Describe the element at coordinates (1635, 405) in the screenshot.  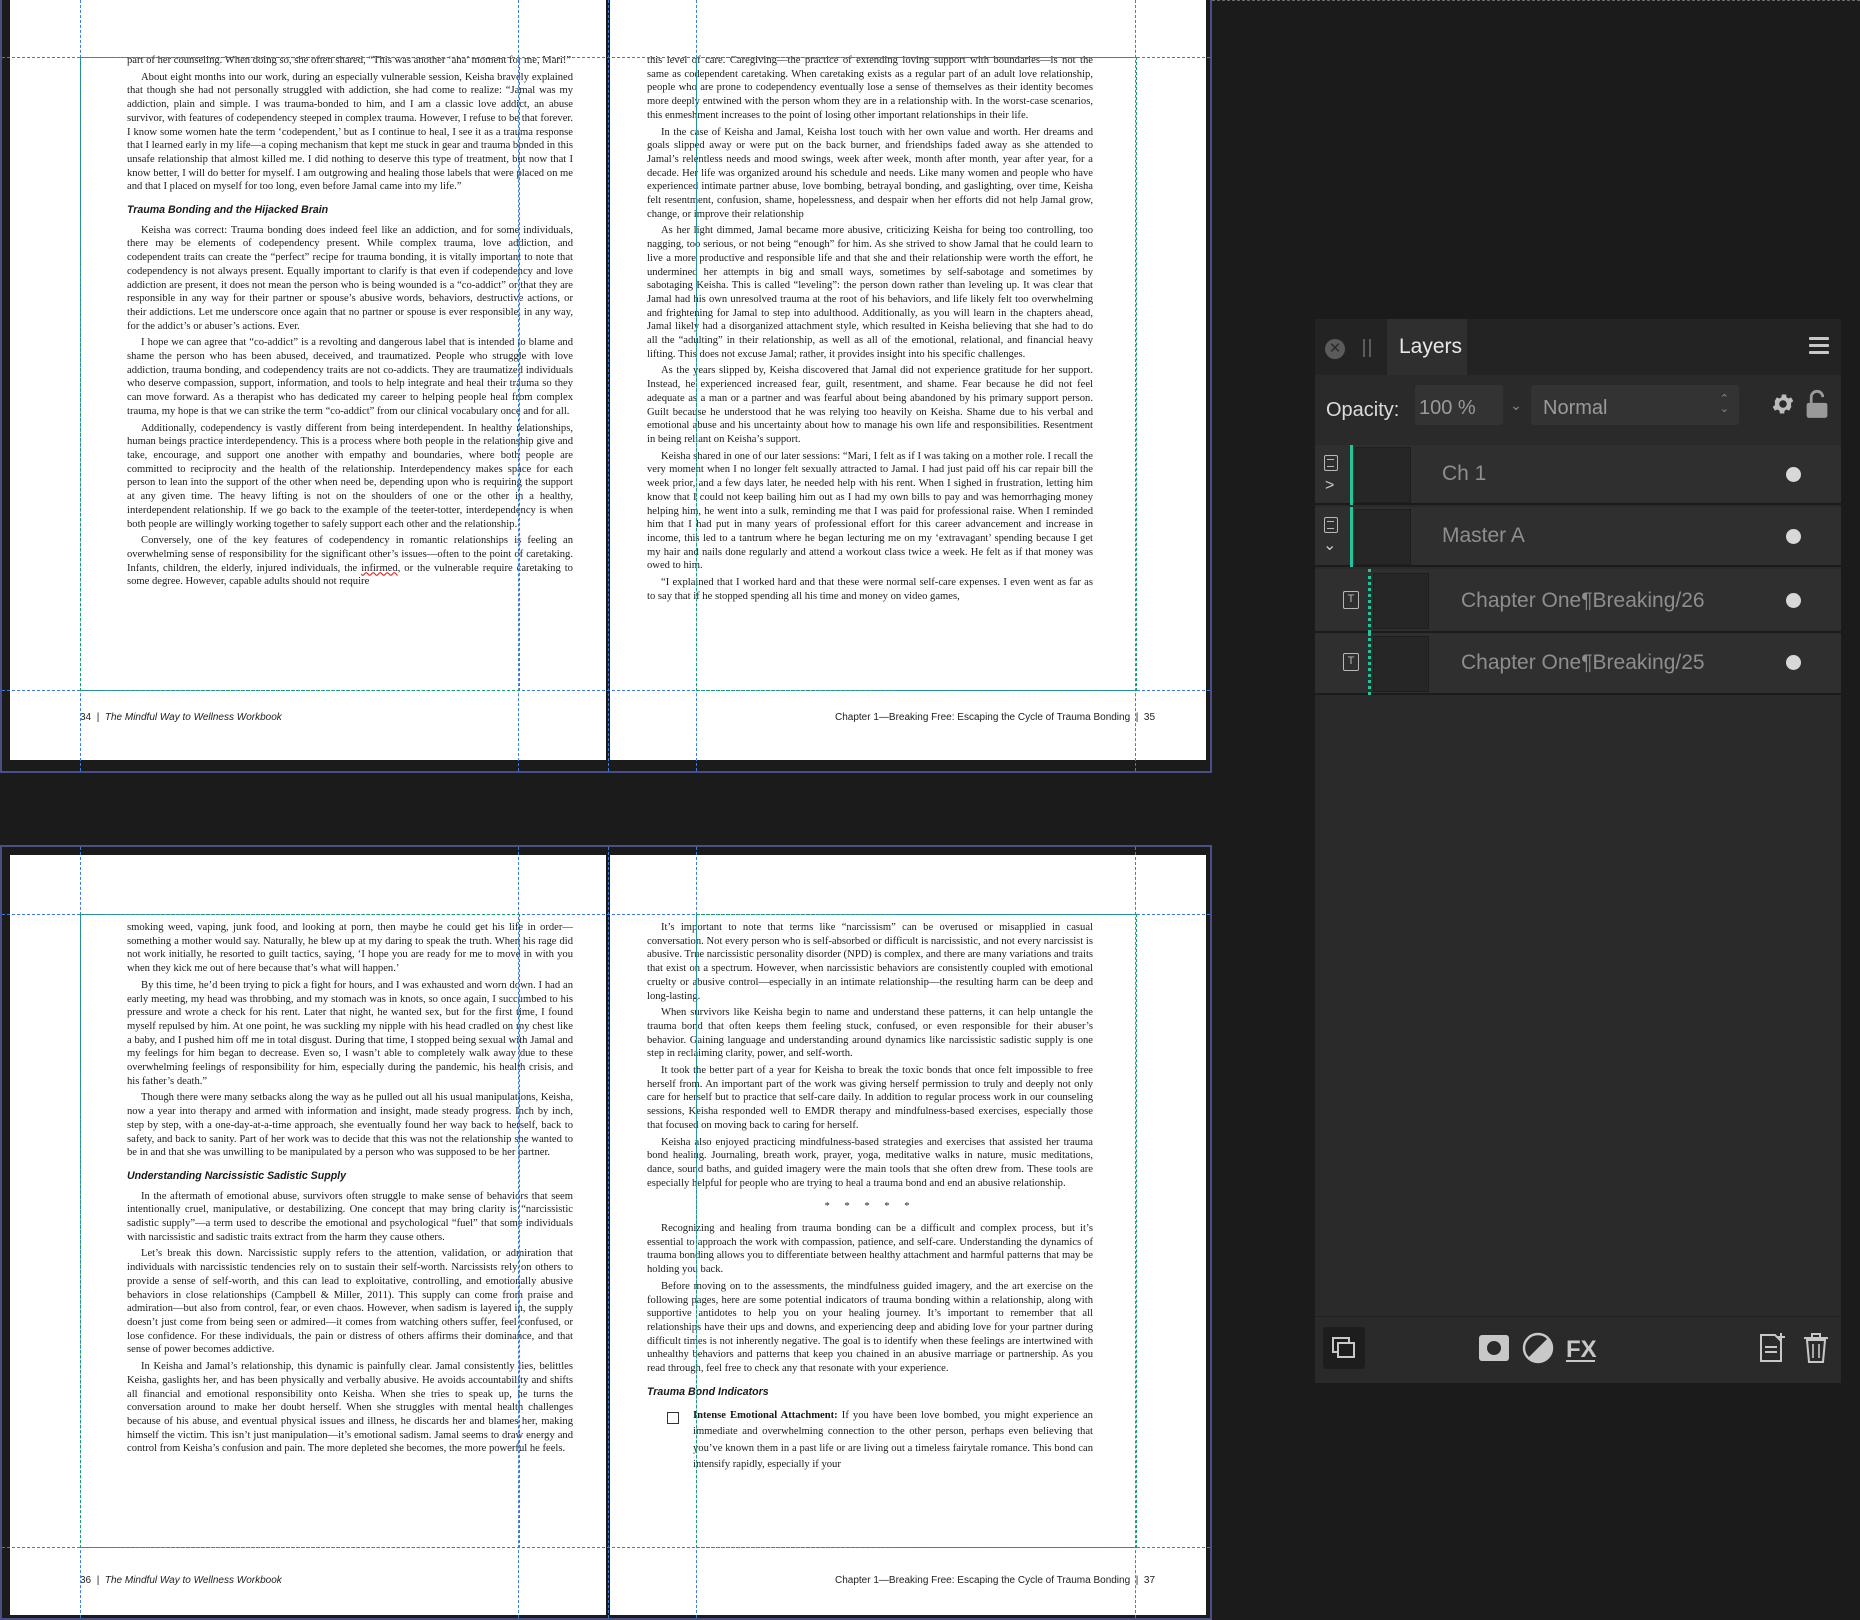
I see `blend-mode-select: Normal ⌃ ⌄` at that location.